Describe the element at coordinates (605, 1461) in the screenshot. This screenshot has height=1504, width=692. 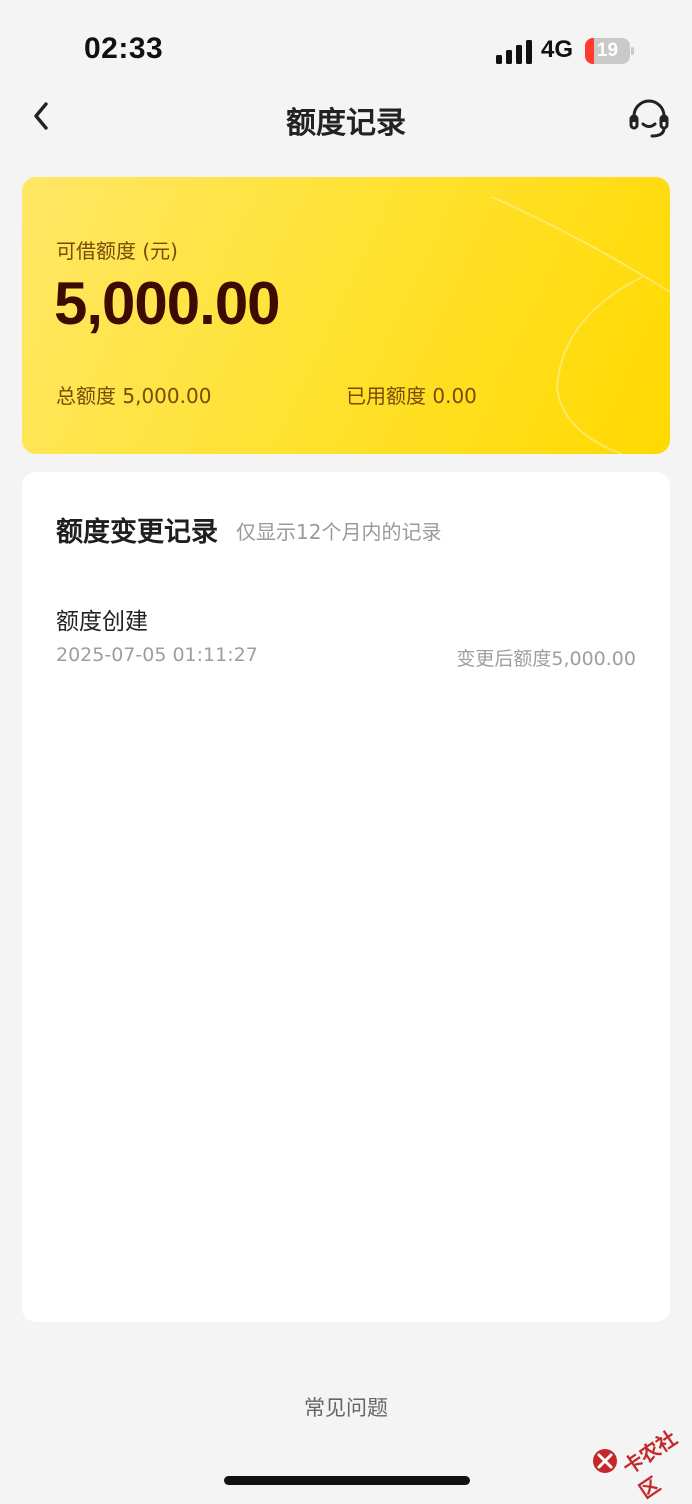
I see `watermark-icon` at that location.